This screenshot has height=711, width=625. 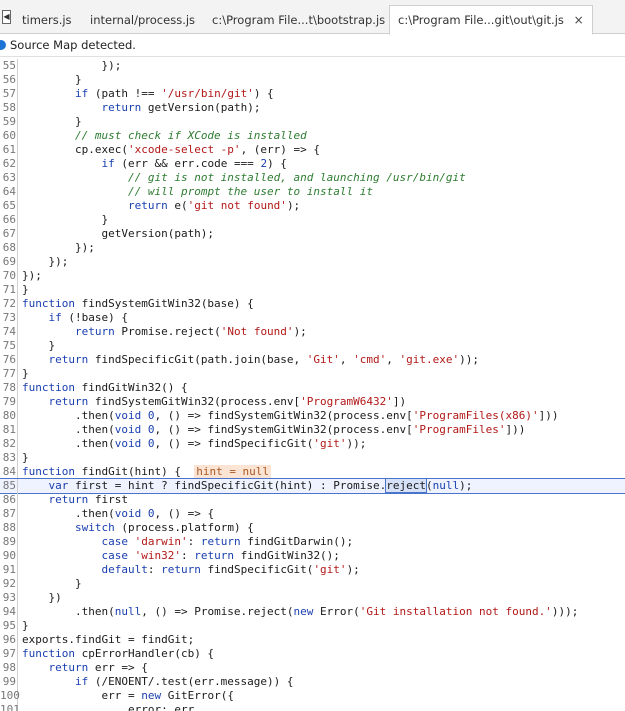 What do you see at coordinates (312, 598) in the screenshot?
I see `code-line: 93 })` at bounding box center [312, 598].